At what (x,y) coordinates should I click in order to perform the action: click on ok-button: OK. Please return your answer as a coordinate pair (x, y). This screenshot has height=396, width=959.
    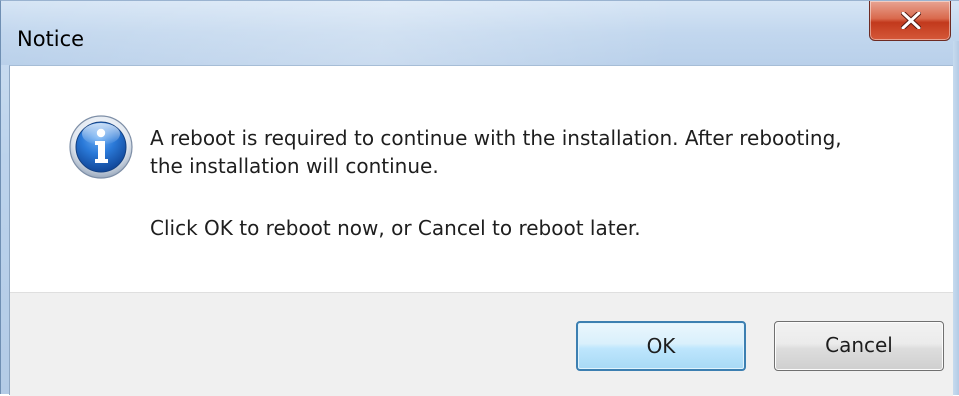
    Looking at the image, I should click on (661, 346).